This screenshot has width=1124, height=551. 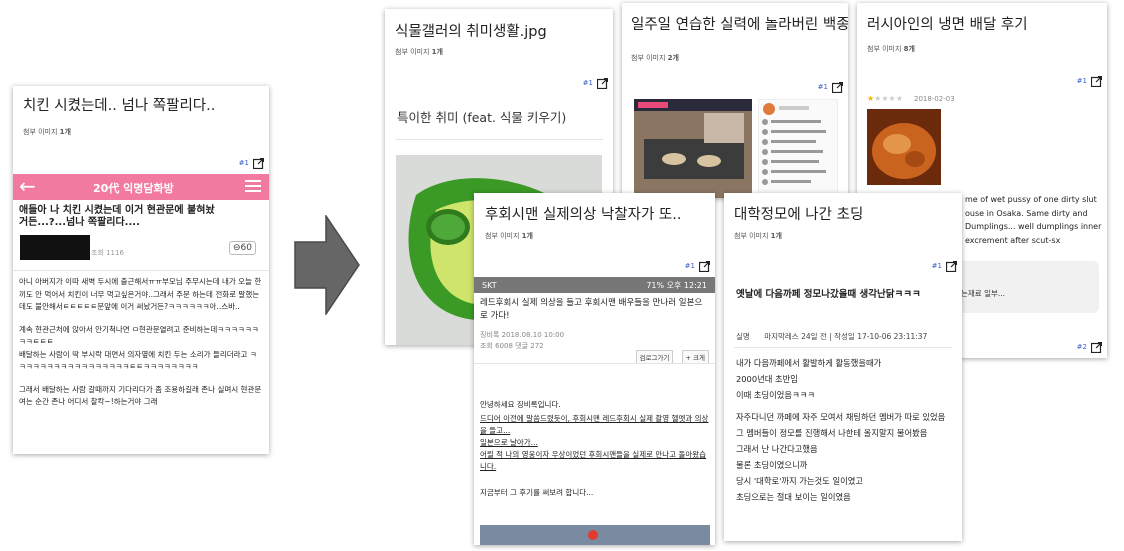 I want to click on review-date: 2018-02-03, so click(x=934, y=99).